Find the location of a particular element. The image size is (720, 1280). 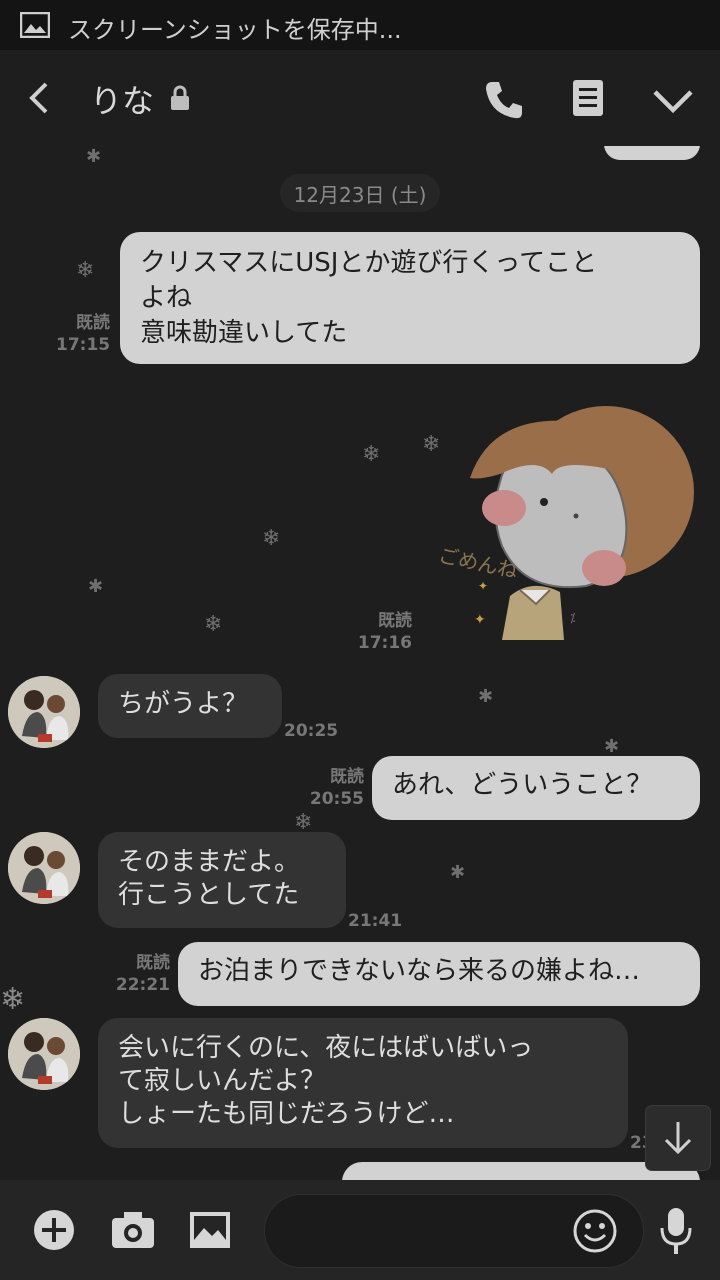

message-time: 22:21 is located at coordinates (142, 985).